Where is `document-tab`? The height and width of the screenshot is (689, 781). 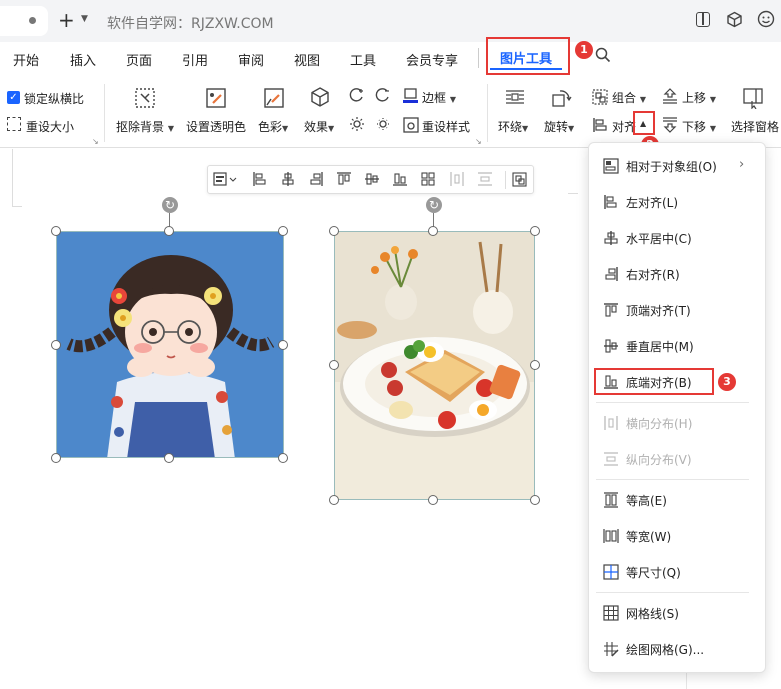
document-tab is located at coordinates (24, 21).